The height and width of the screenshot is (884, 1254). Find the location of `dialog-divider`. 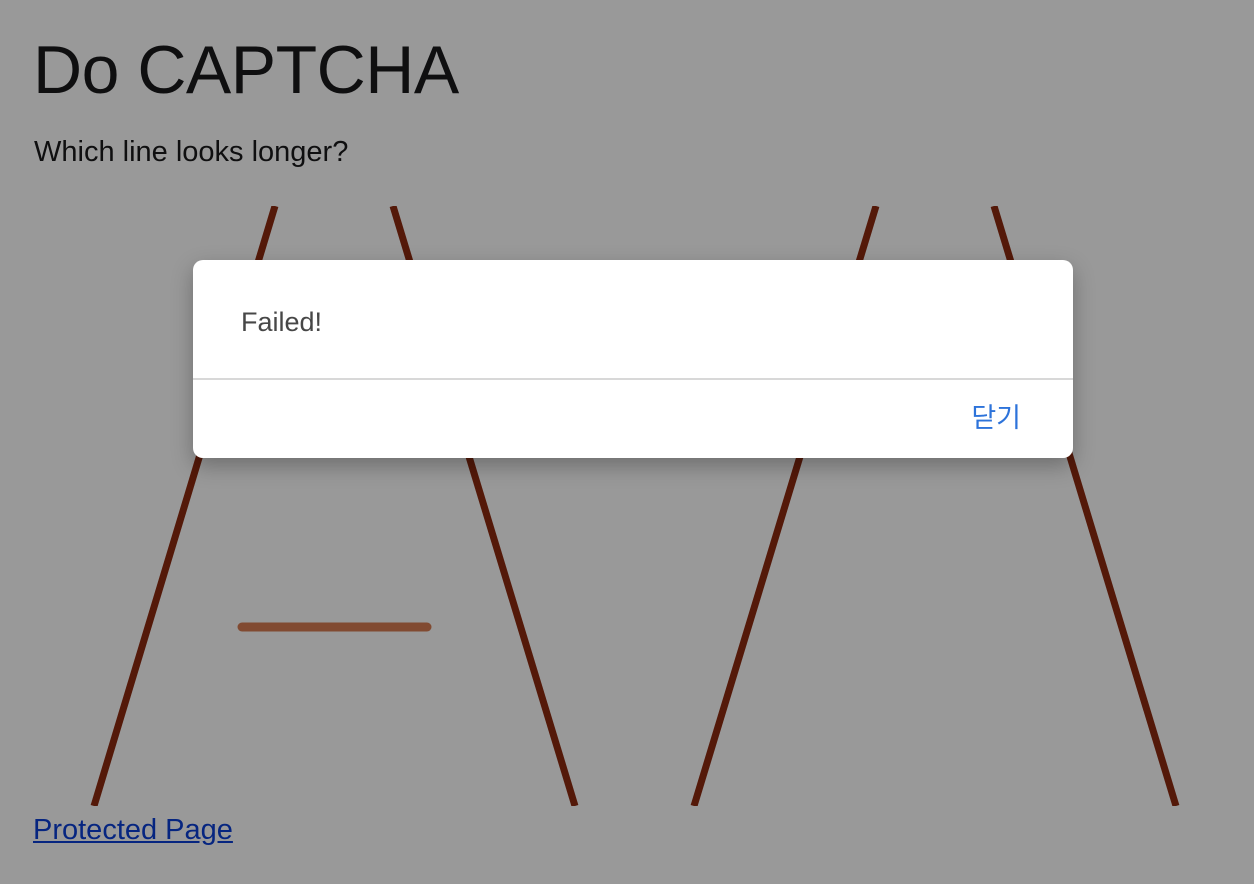

dialog-divider is located at coordinates (633, 379).